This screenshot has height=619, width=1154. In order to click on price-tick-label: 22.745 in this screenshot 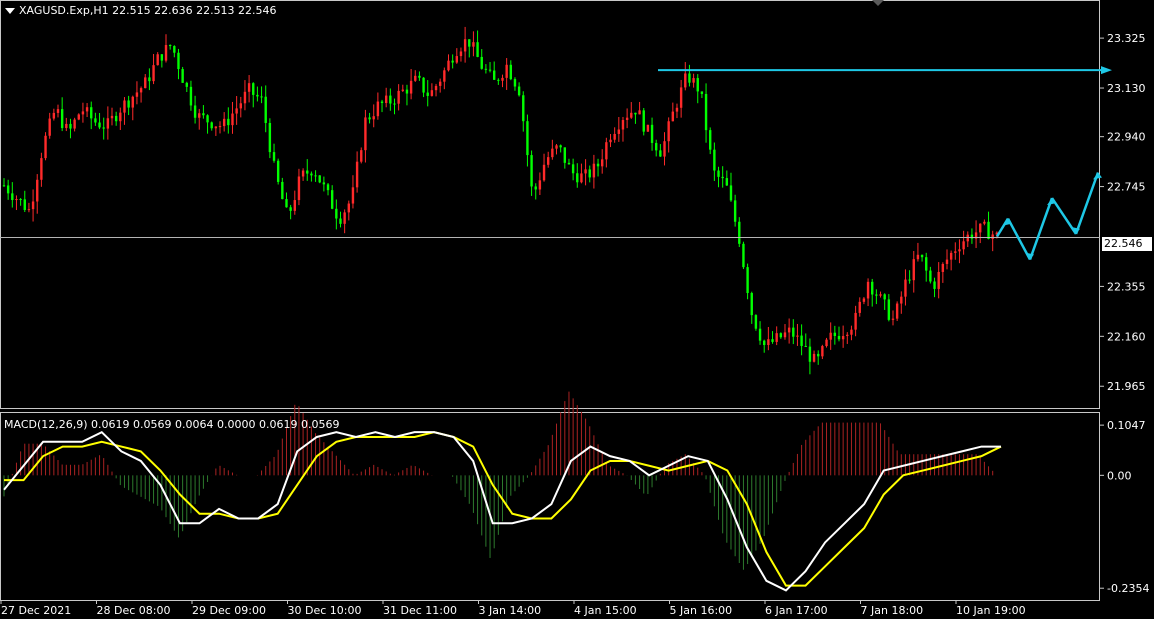, I will do `click(1126, 187)`.